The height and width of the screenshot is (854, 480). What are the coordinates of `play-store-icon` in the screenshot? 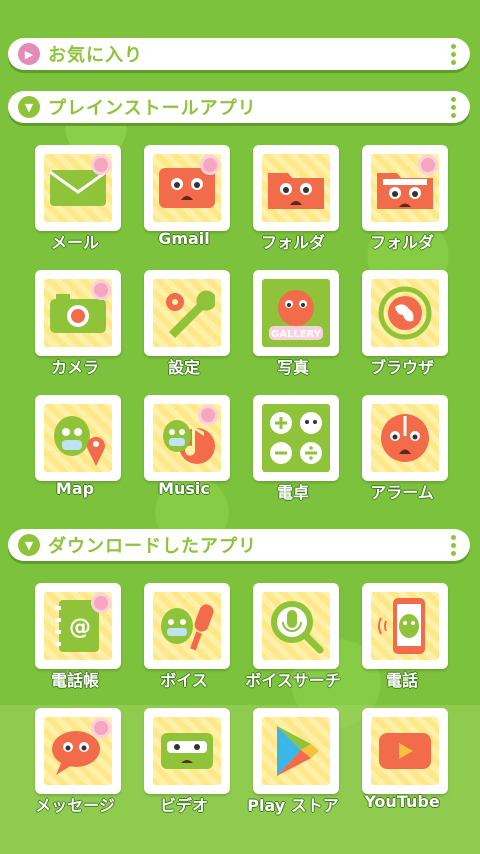 It's located at (298, 751).